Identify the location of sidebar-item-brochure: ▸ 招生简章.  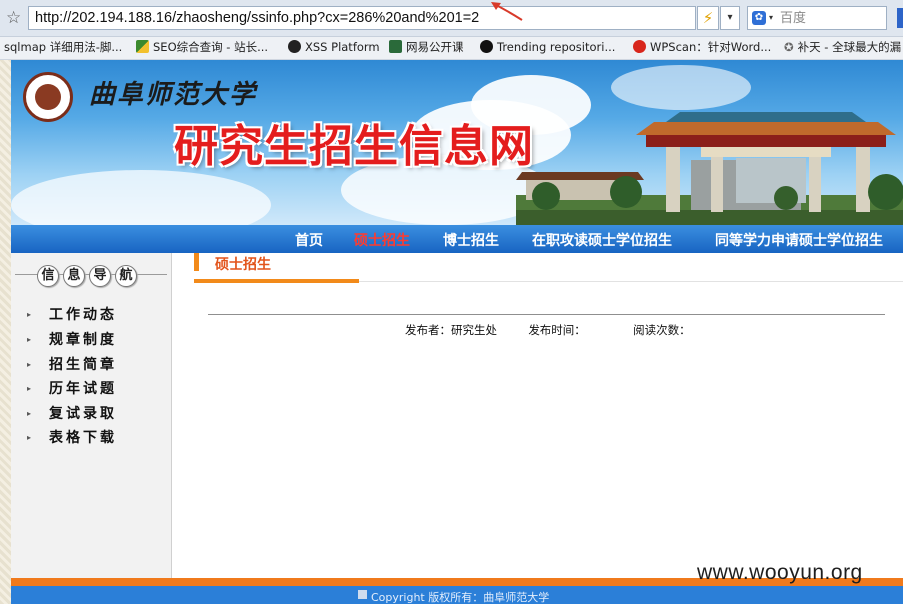
(72, 364).